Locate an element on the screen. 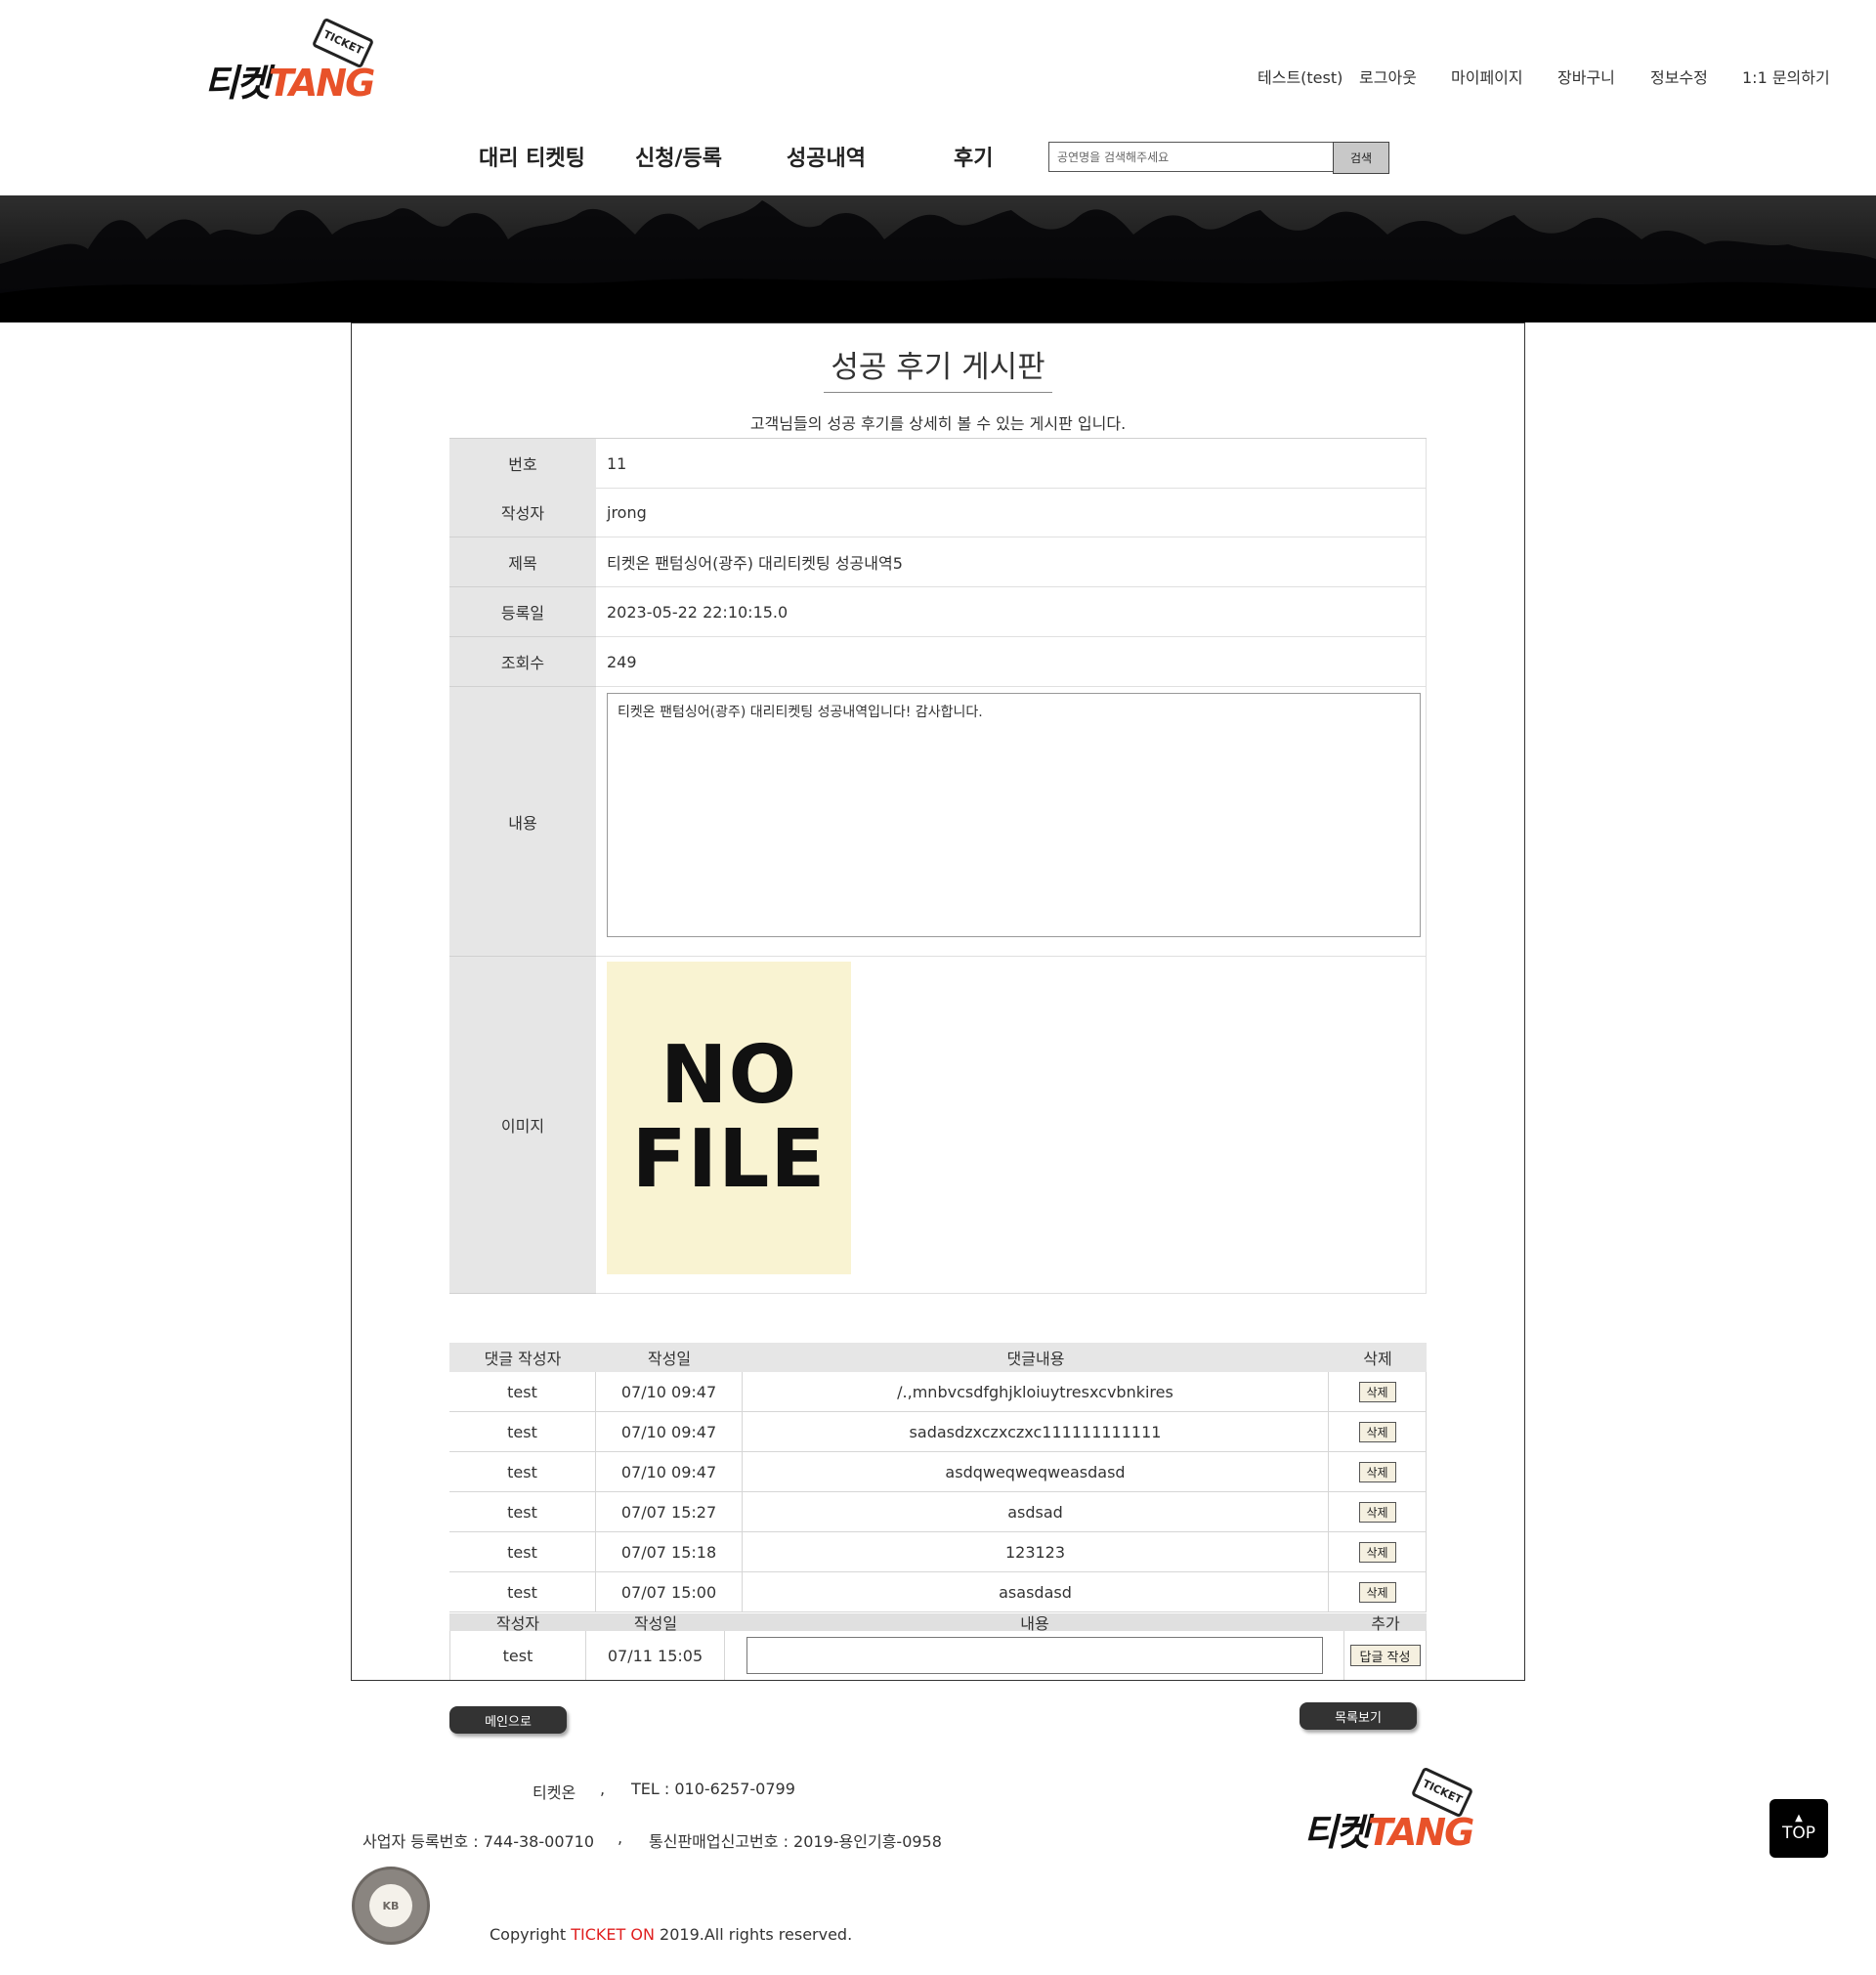  row-subject: 제목 티켓온 팬텀싱어(광주) 대리티켓팅 성공내역5 is located at coordinates (938, 562).